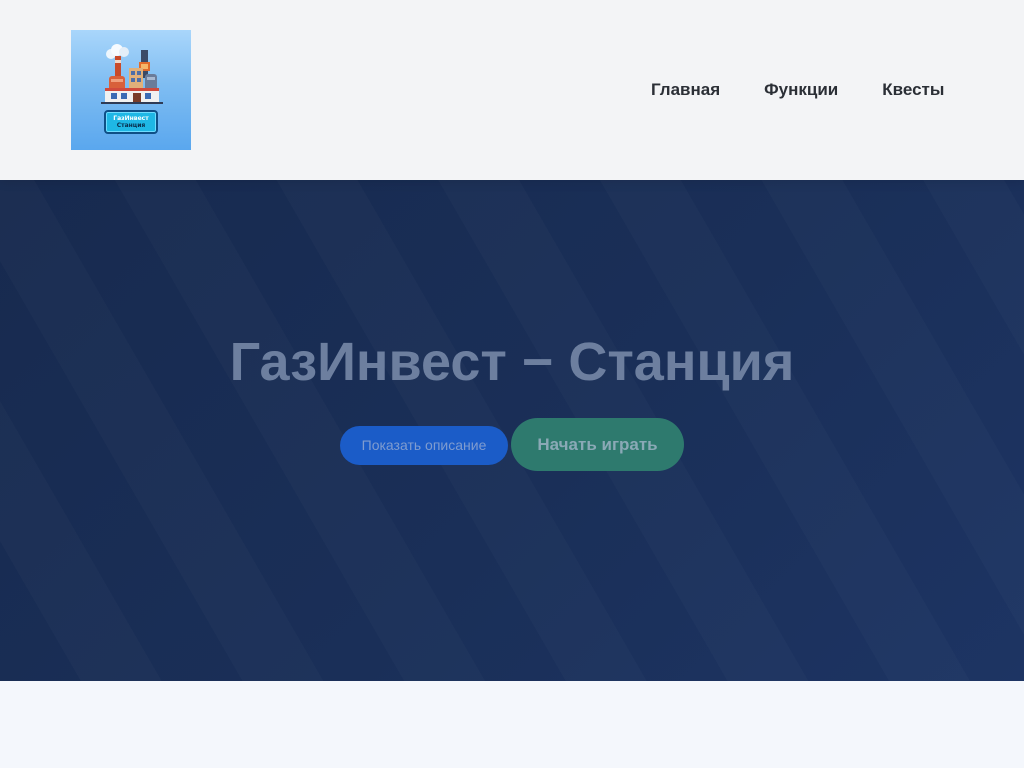  What do you see at coordinates (512, 724) in the screenshot?
I see `content-section` at bounding box center [512, 724].